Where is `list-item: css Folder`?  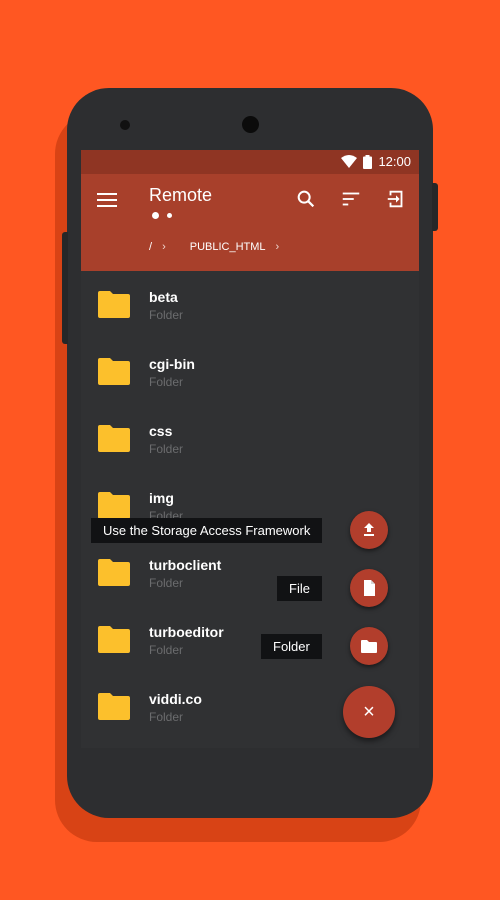
list-item: css Folder is located at coordinates (250, 438).